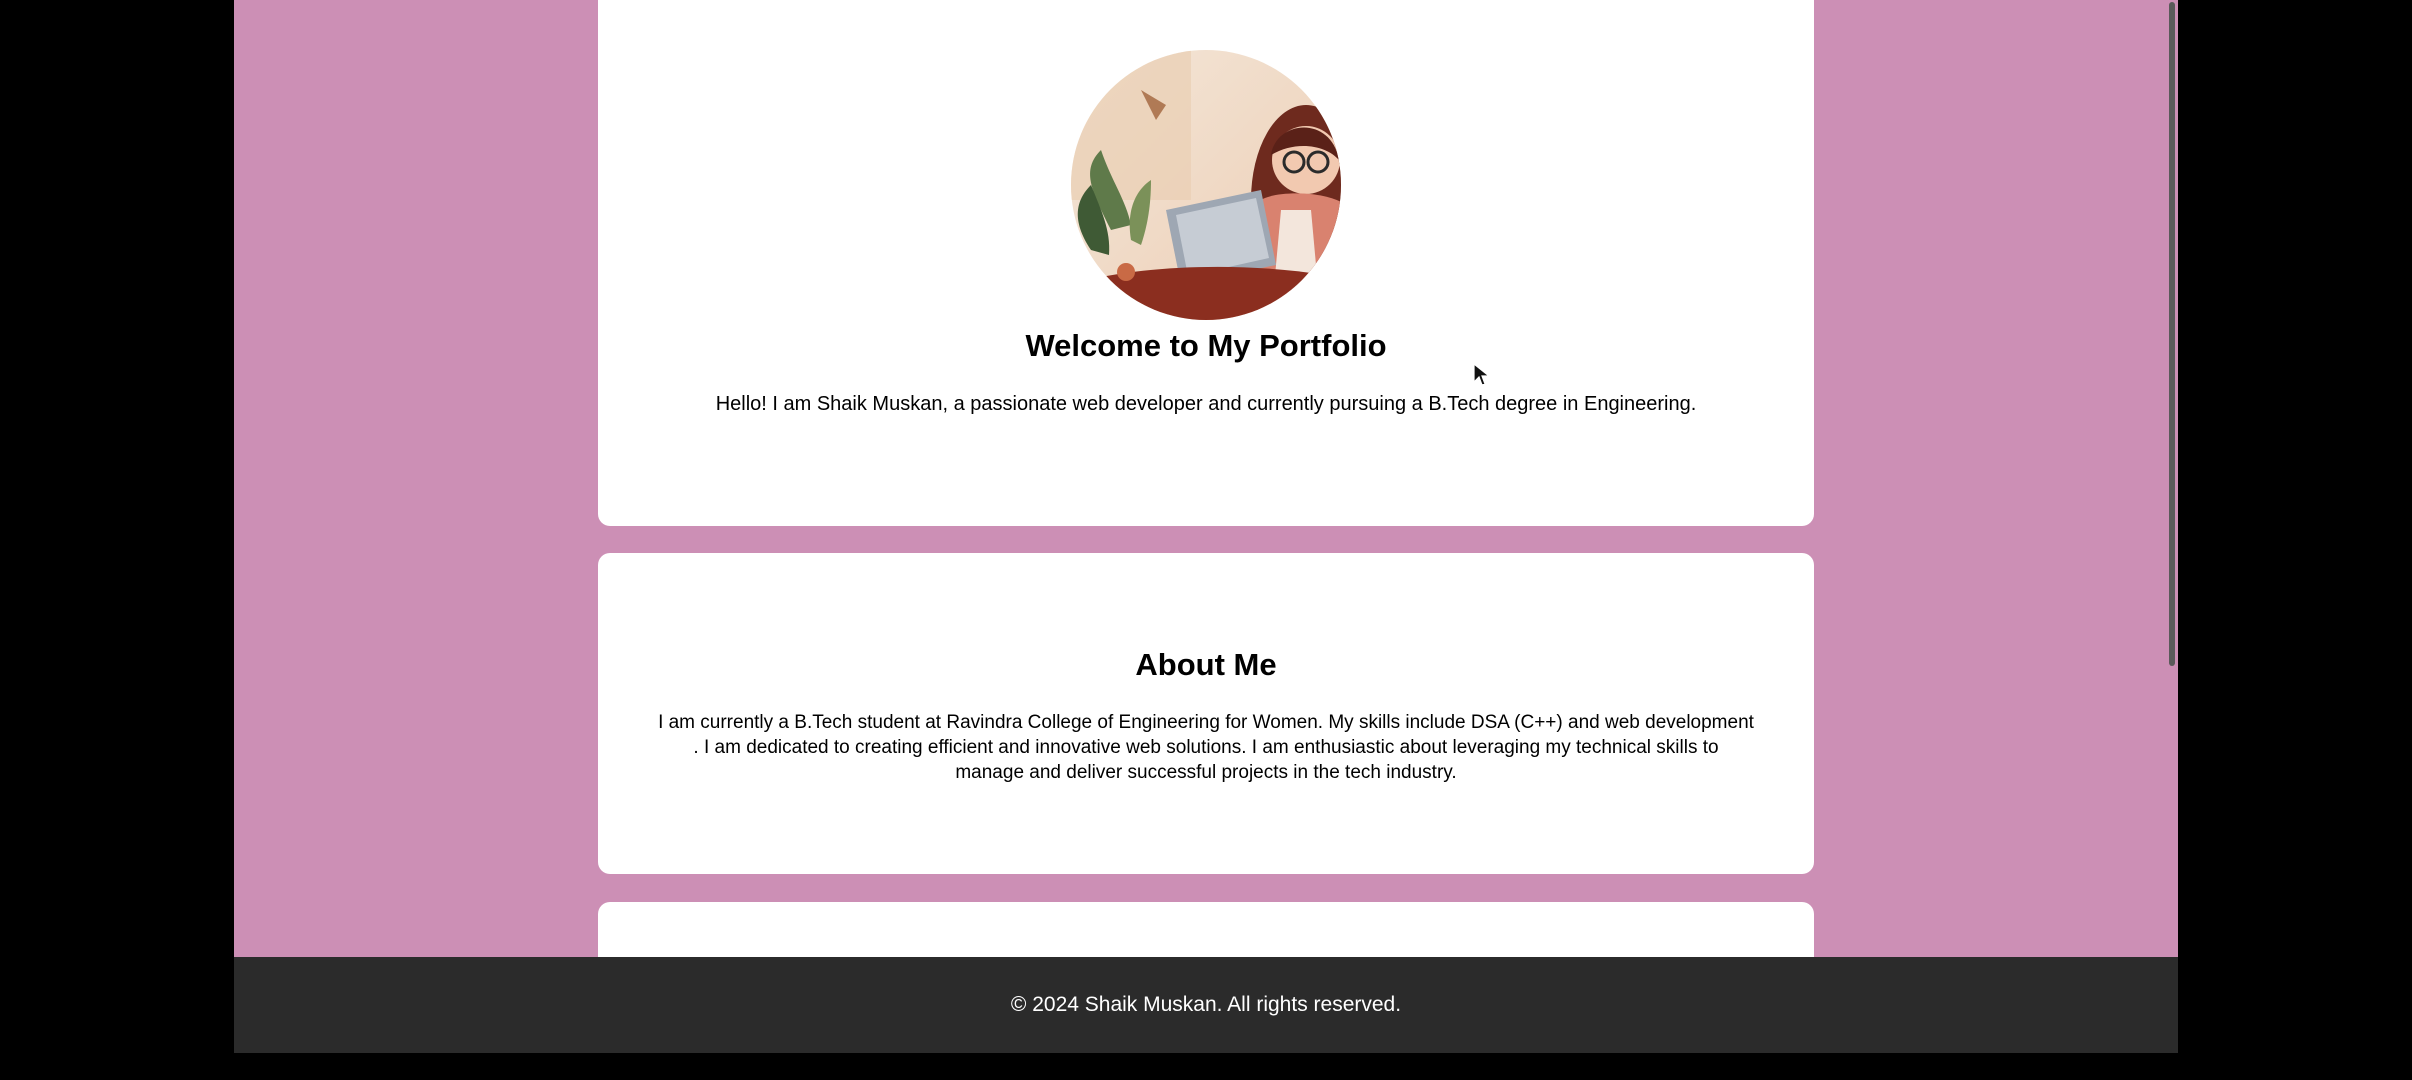 The image size is (2412, 1080). What do you see at coordinates (2172, 334) in the screenshot?
I see `scrollbar-thumb` at bounding box center [2172, 334].